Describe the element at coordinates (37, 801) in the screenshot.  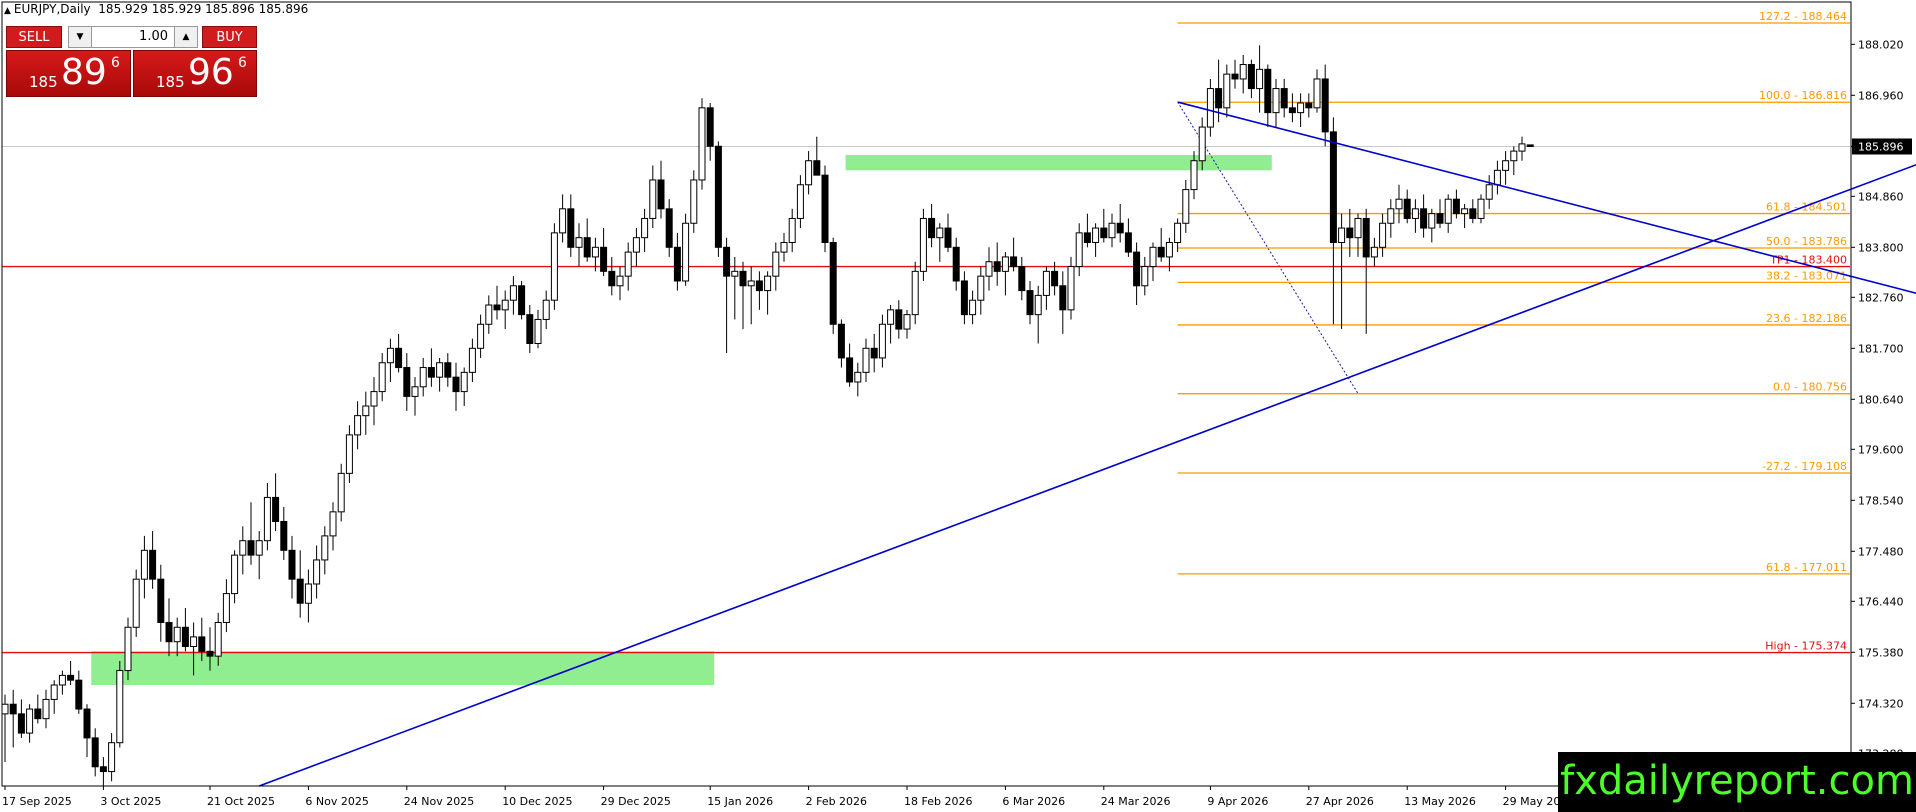
I see `x-tick-label: 17 Sep 2025` at that location.